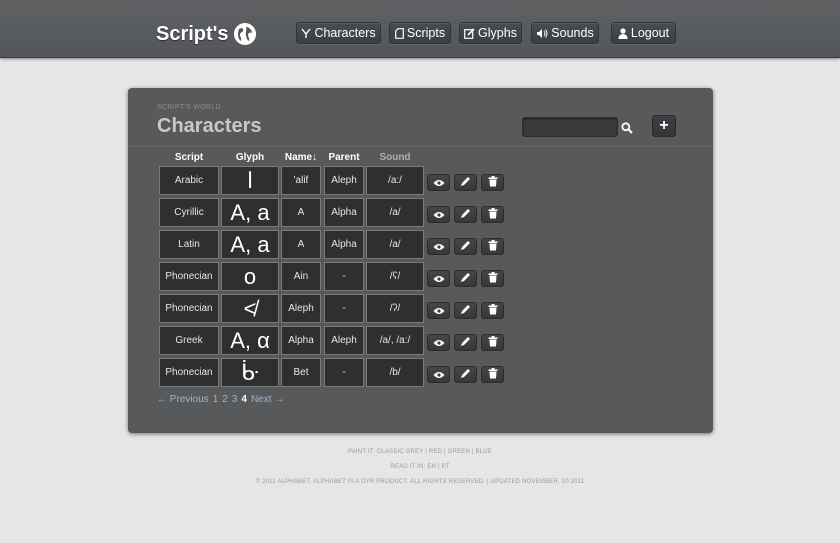 Image resolution: width=840 pixels, height=543 pixels. What do you see at coordinates (189, 212) in the screenshot?
I see `cell-script: Cyrillic` at bounding box center [189, 212].